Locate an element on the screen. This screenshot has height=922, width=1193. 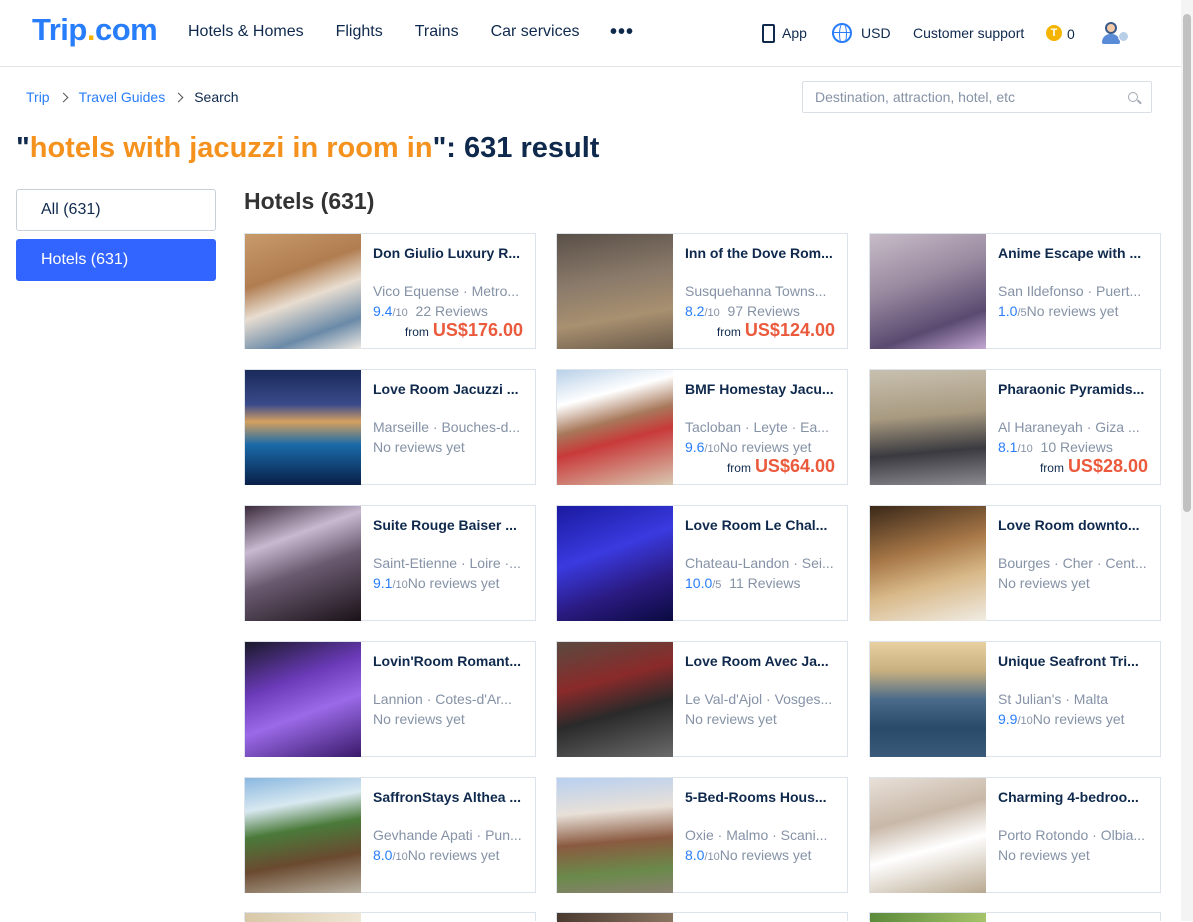
rating-score: 9.9 is located at coordinates (1008, 719).